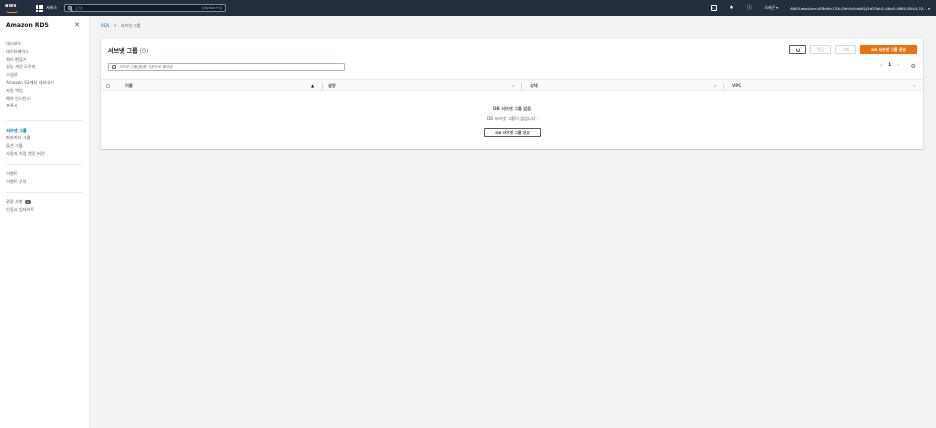 The width and height of the screenshot is (936, 428). What do you see at coordinates (51, 8) in the screenshot?
I see `services-menu-label: 서비스` at bounding box center [51, 8].